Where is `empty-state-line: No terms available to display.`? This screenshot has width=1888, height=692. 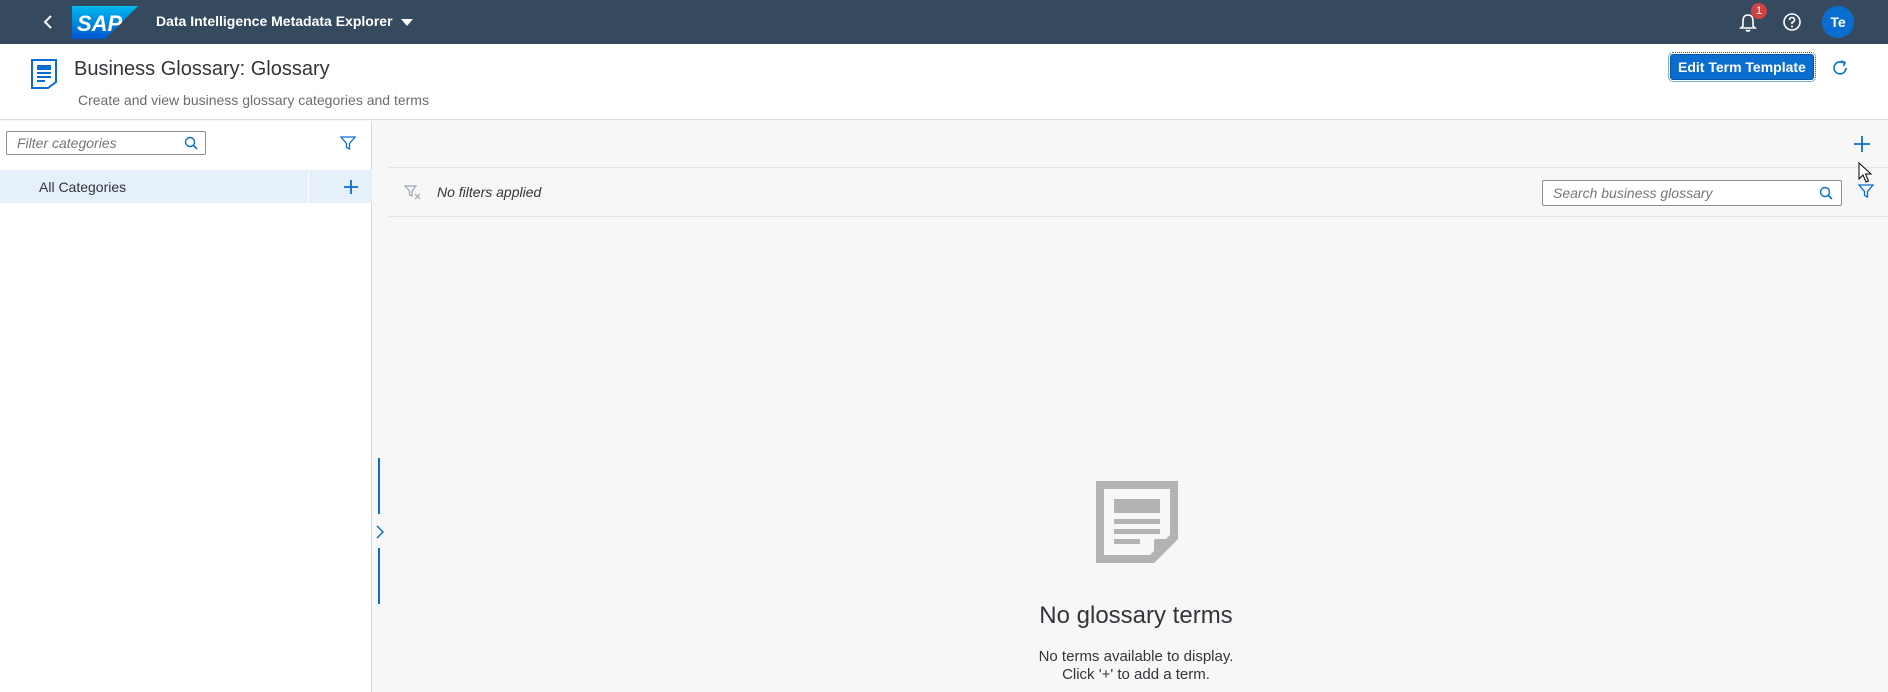
empty-state-line: No terms available to display. is located at coordinates (1136, 656).